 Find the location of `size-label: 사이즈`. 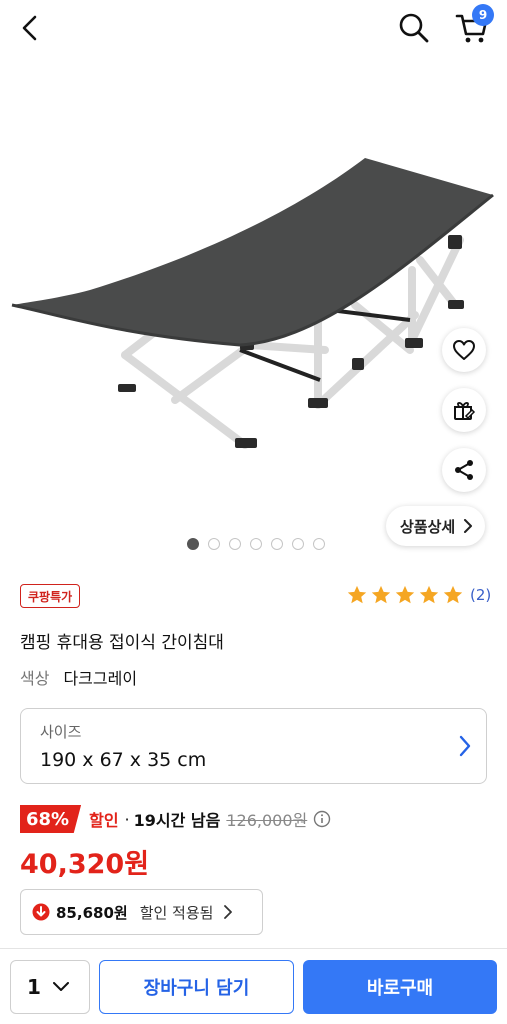

size-label: 사이즈 is located at coordinates (61, 732).